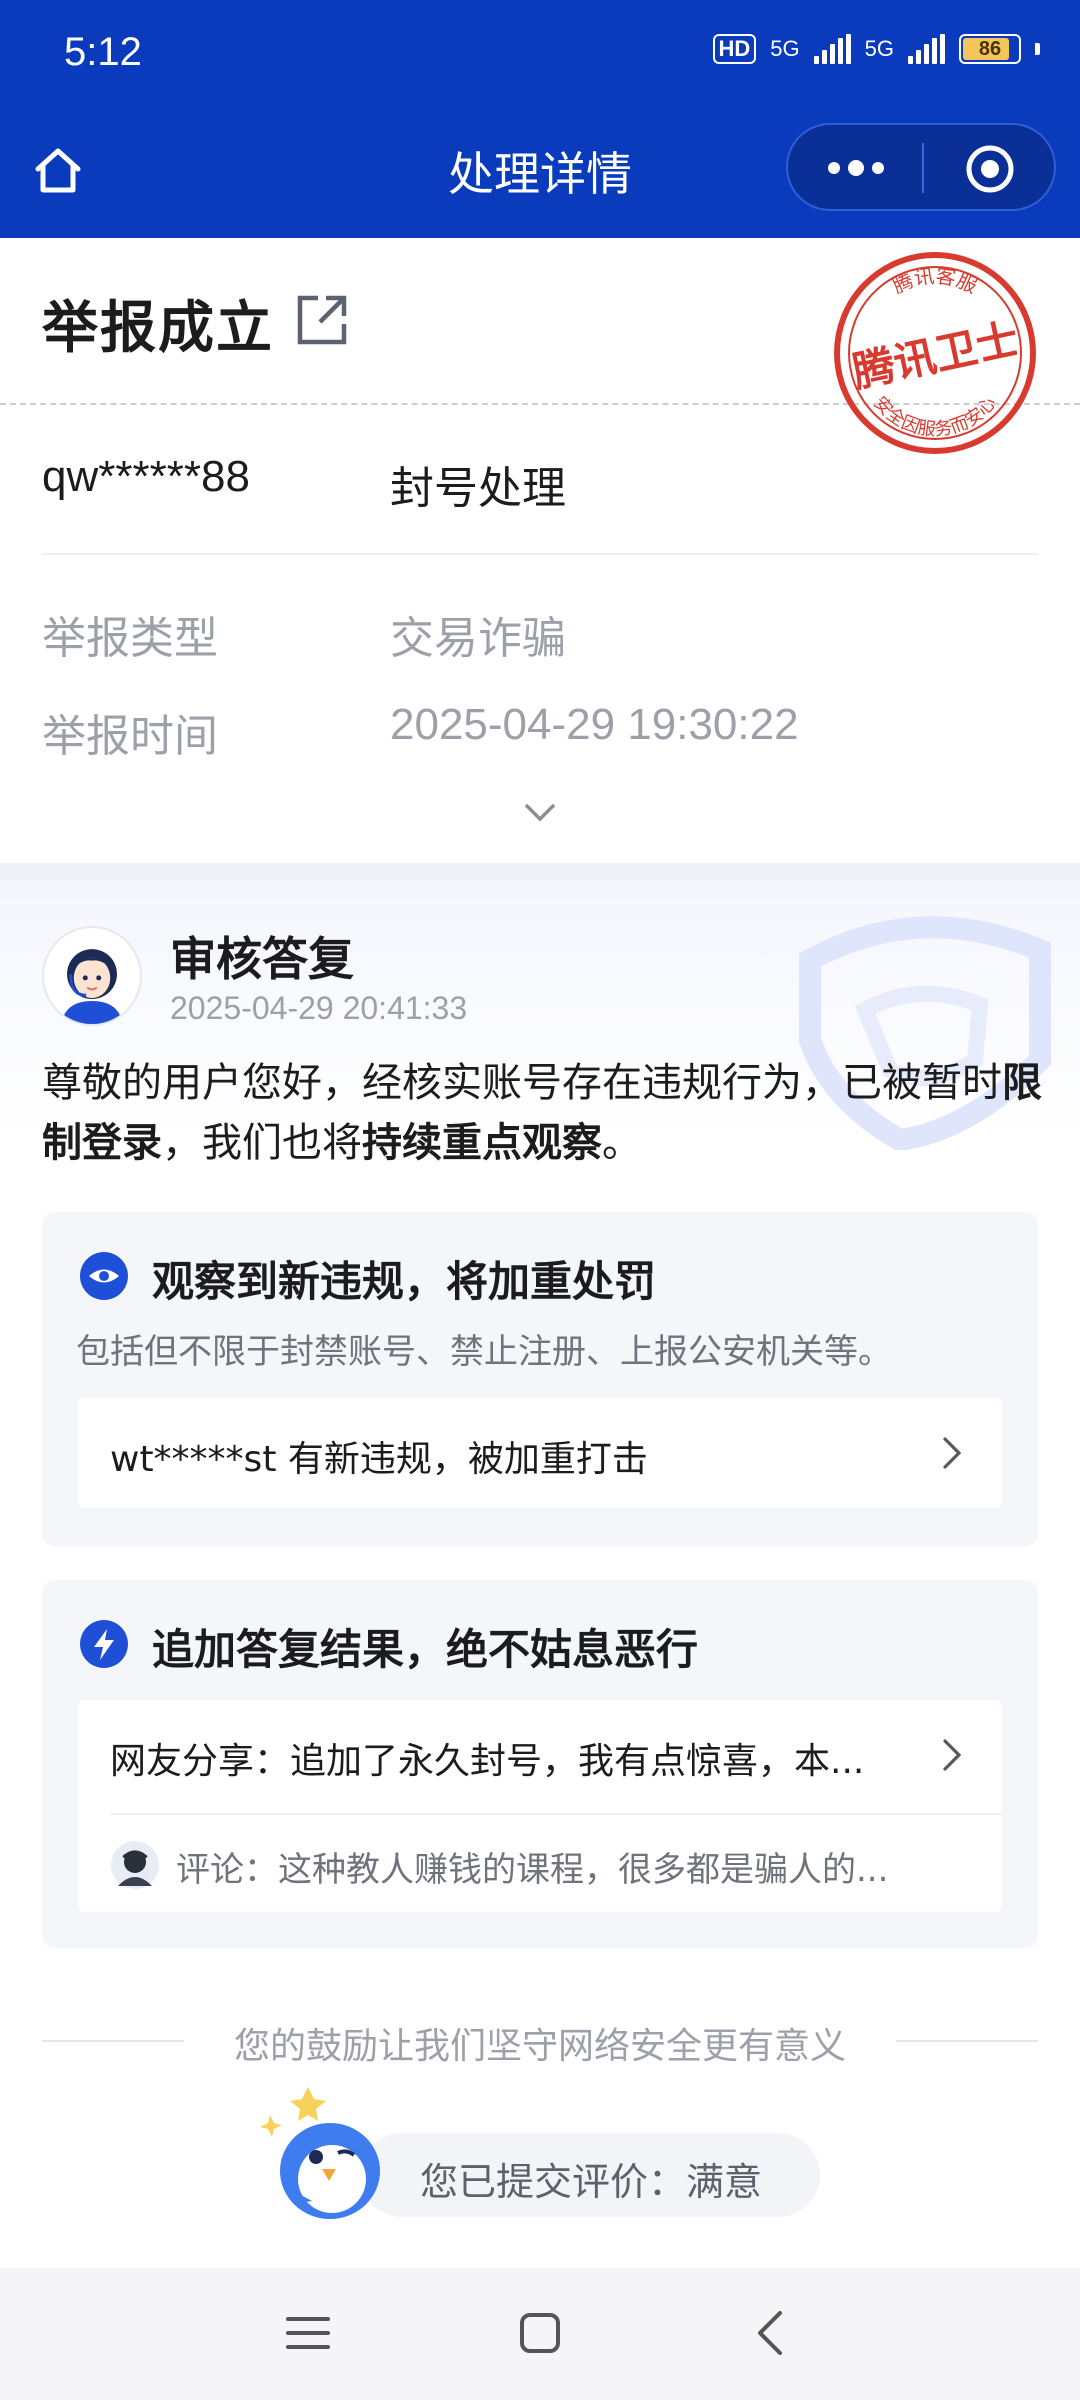  What do you see at coordinates (484, 1352) in the screenshot?
I see `observe-subtitle: 包括但不限于封禁账号、禁止注册、上报公安机关等。` at bounding box center [484, 1352].